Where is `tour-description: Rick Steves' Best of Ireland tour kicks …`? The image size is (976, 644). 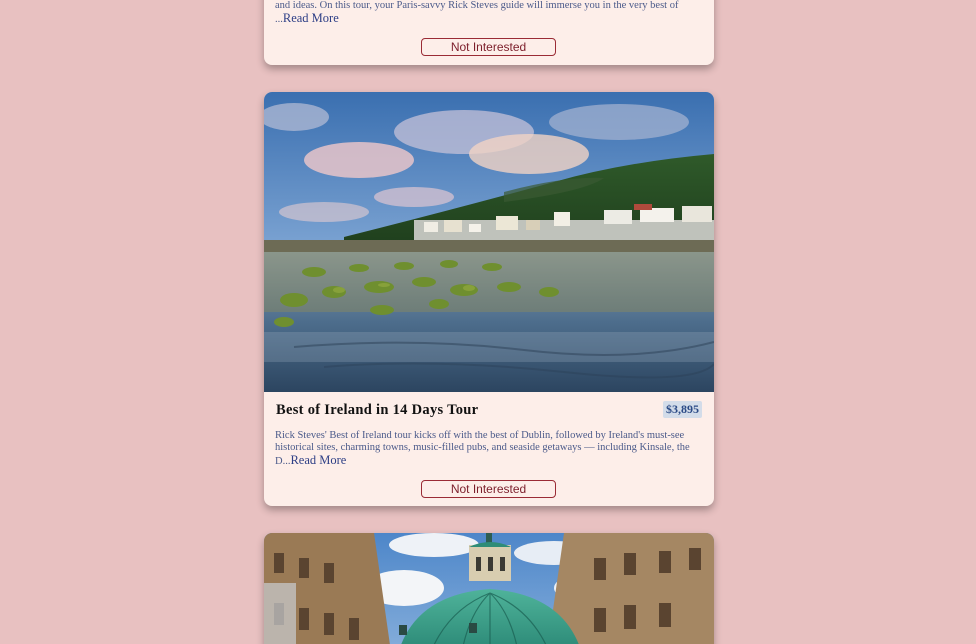 tour-description: Rick Steves' Best of Ireland tour kicks … is located at coordinates (488, 449).